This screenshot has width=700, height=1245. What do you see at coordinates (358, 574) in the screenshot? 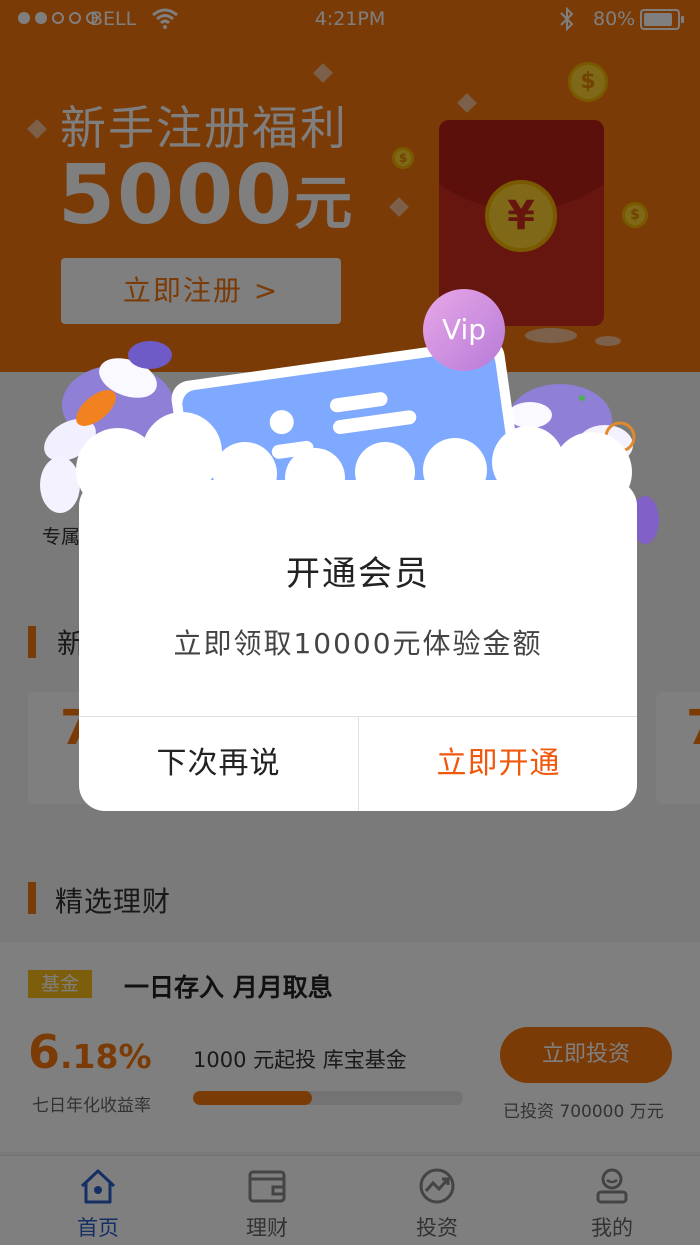
I see `dialog-title: 开通会员` at bounding box center [358, 574].